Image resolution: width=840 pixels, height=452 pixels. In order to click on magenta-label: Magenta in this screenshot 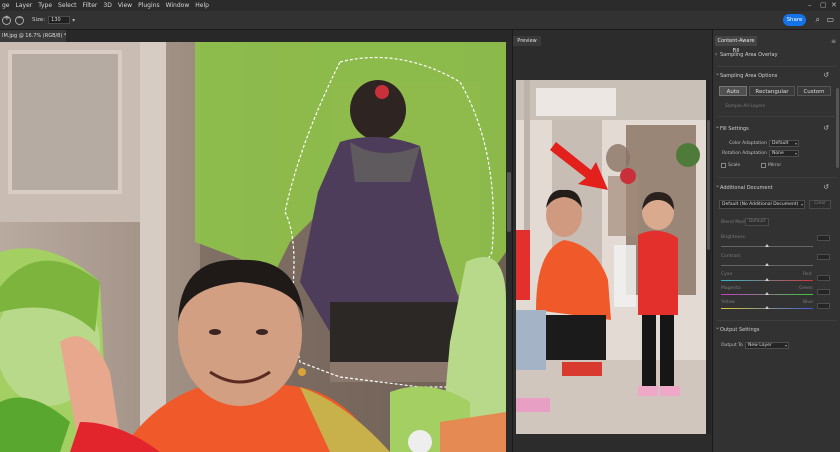, I will do `click(731, 288)`.